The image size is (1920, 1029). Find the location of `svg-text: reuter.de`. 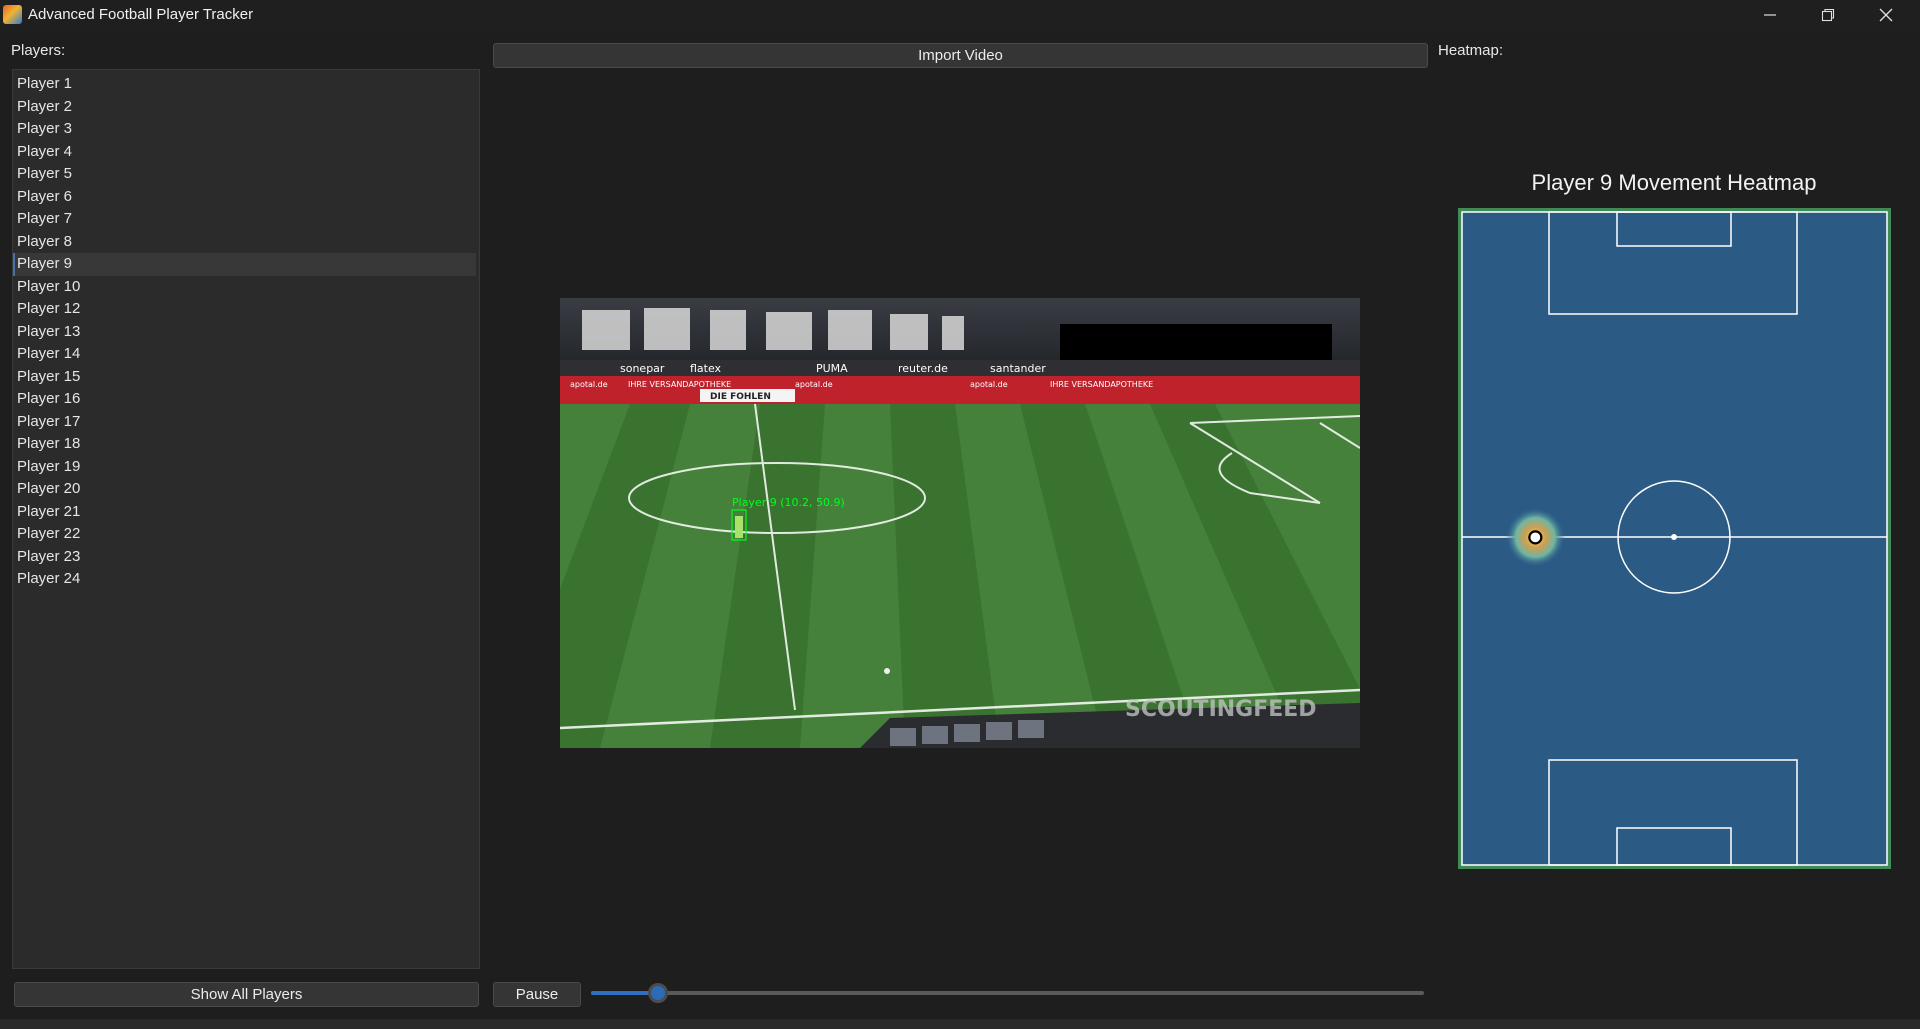

svg-text: reuter.de is located at coordinates (923, 368).